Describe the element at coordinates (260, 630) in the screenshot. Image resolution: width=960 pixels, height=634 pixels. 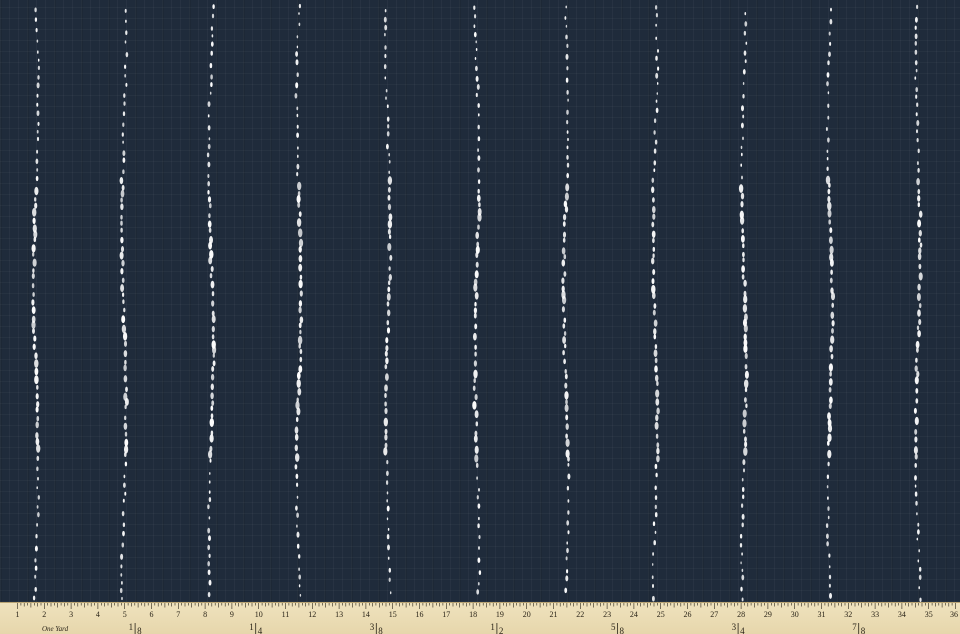
I see `svg-text: 4` at that location.